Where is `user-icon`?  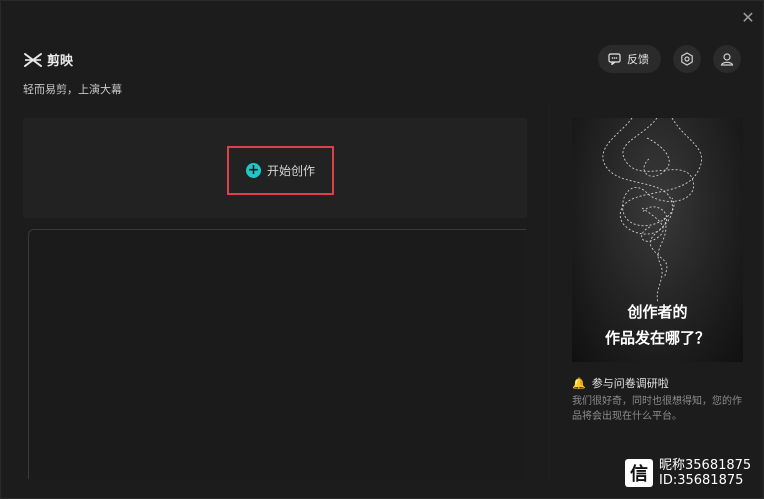 user-icon is located at coordinates (727, 59).